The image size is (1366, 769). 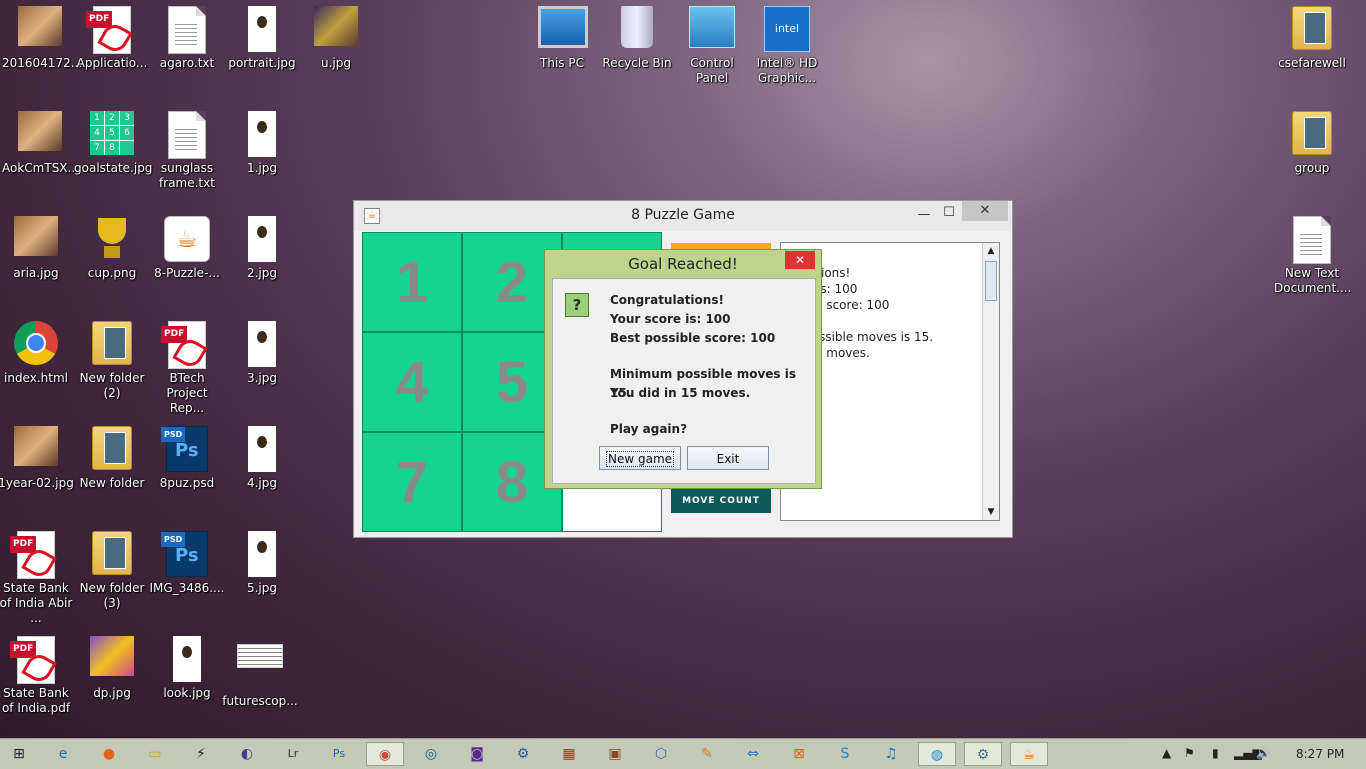 I want to click on new-game-button: New game, so click(x=640, y=458).